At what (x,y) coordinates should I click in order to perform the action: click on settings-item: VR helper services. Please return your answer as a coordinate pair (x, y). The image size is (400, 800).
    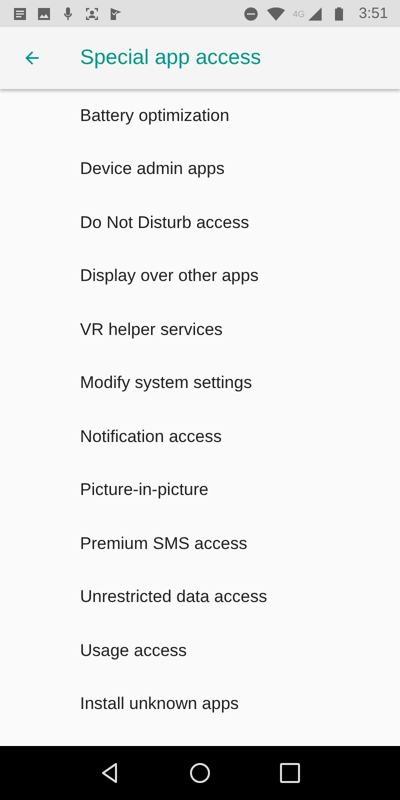
    Looking at the image, I should click on (200, 329).